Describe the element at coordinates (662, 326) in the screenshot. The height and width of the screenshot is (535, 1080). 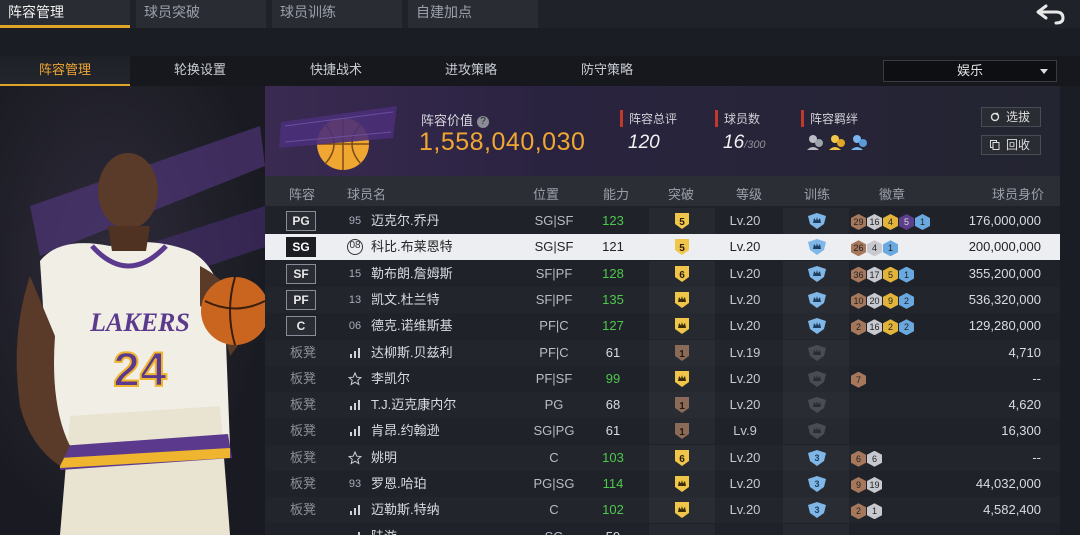
I see `table-row: C 06 德克.诺维斯基 PF|C 127 Lv.20 2 16 2 2 129,280,000` at that location.